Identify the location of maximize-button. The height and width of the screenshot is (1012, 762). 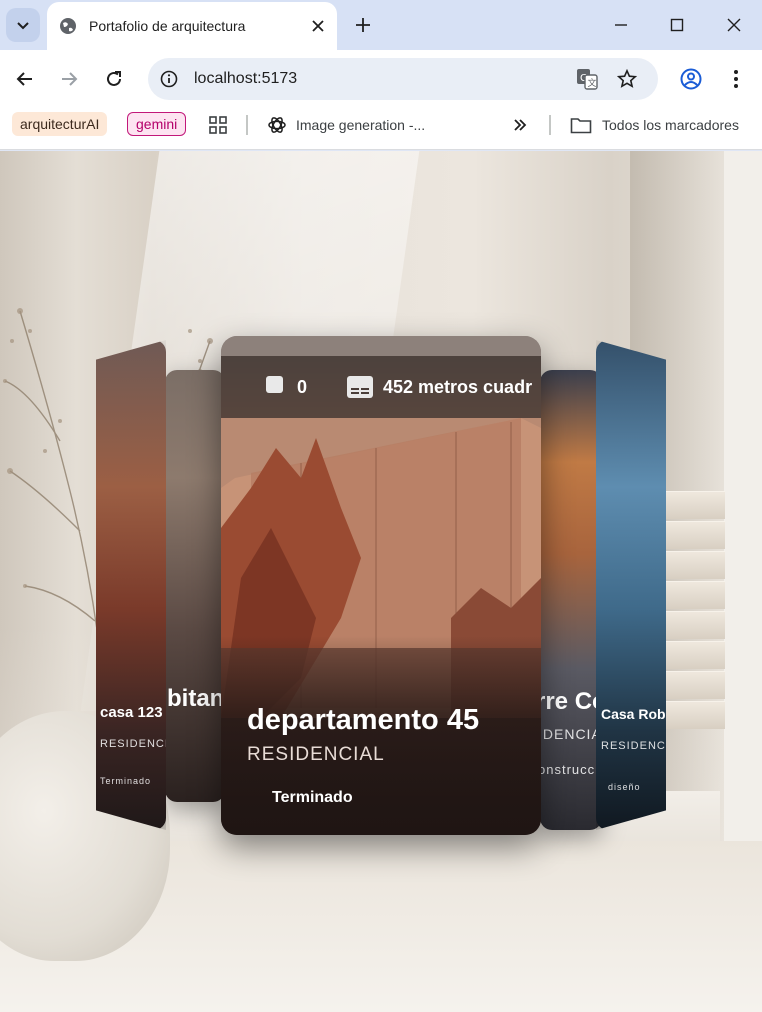
(677, 25).